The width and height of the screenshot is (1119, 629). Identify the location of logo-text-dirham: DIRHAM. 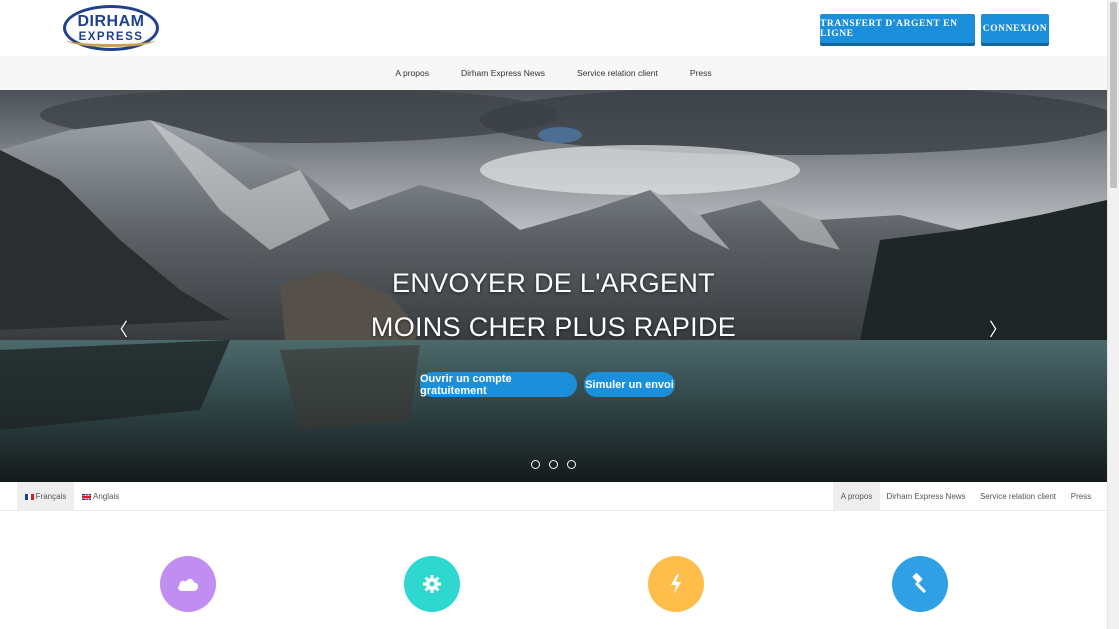
(111, 21).